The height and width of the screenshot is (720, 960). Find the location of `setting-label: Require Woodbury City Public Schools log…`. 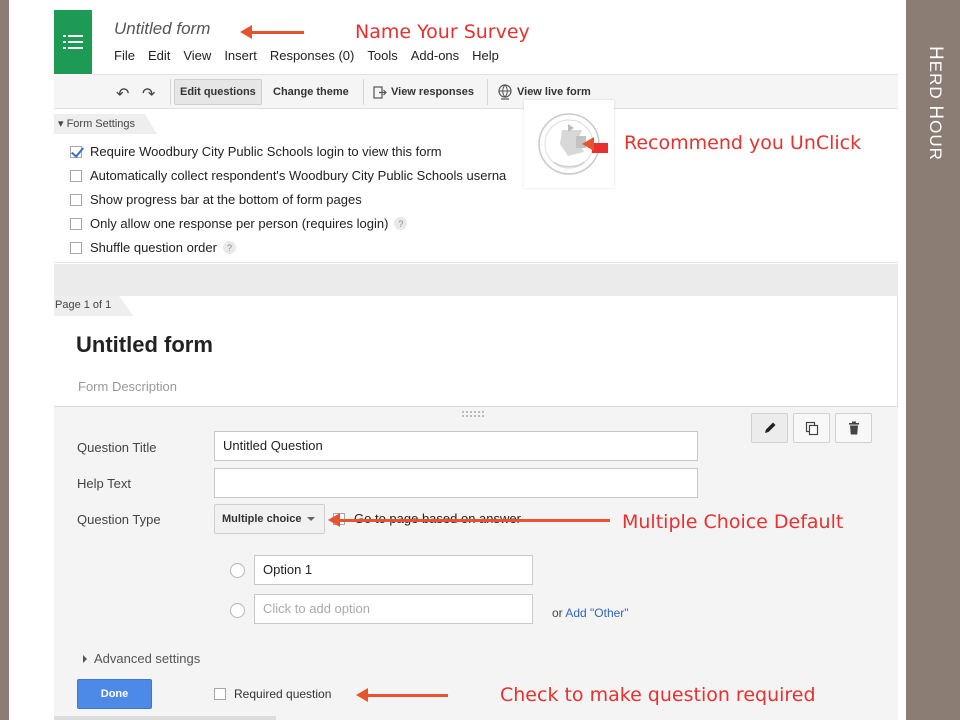

setting-label: Require Woodbury City Public Schools log… is located at coordinates (266, 151).